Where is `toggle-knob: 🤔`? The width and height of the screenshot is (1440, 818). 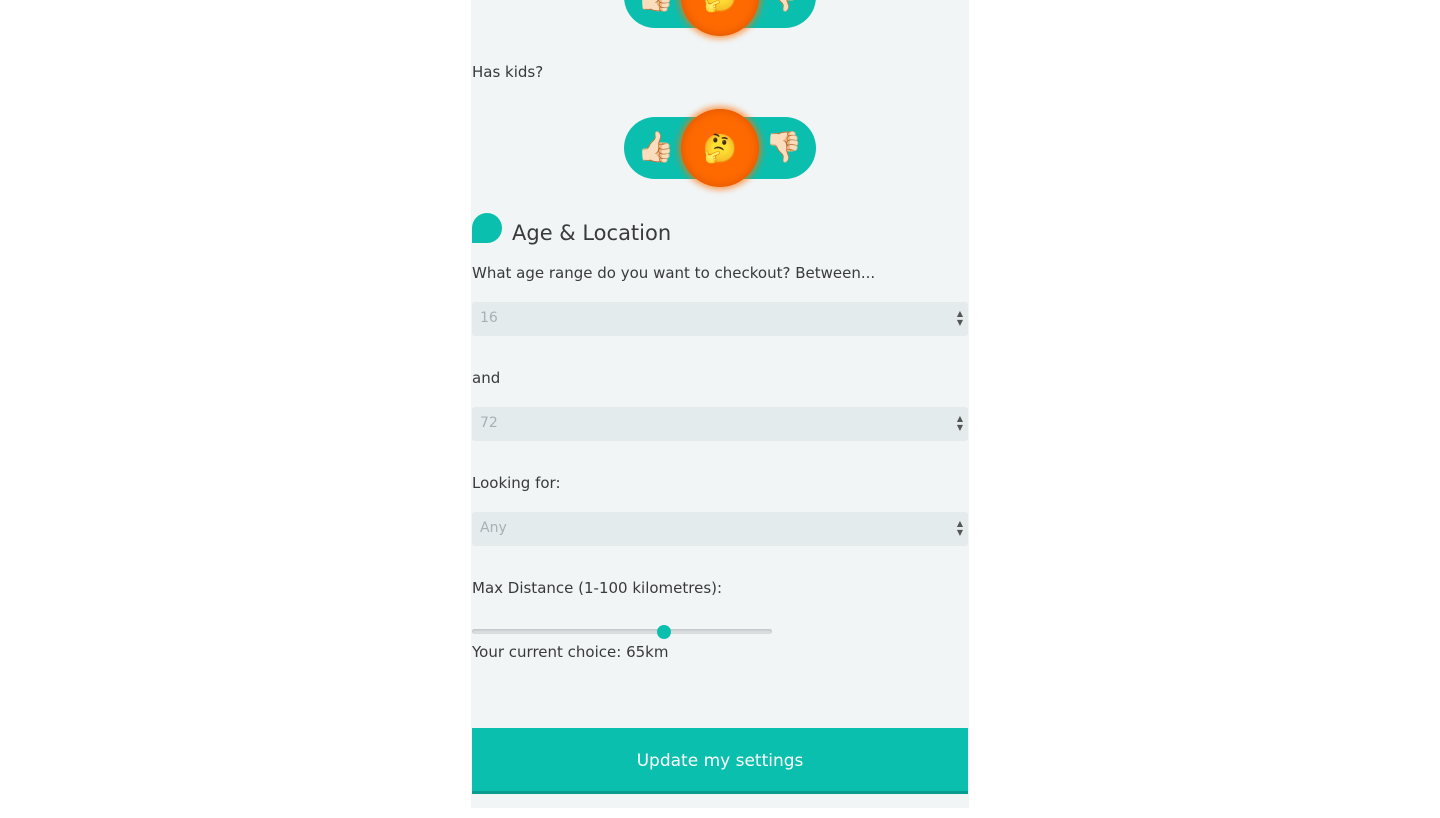
toggle-knob: 🤔 is located at coordinates (720, 148).